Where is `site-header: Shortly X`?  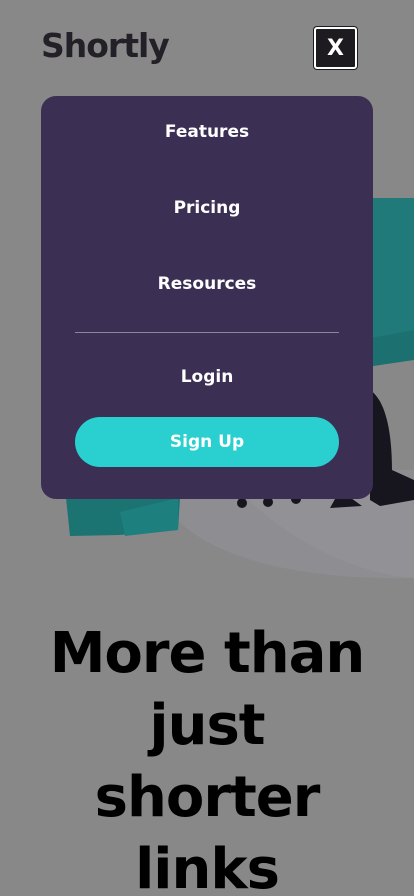 site-header: Shortly X is located at coordinates (207, 48).